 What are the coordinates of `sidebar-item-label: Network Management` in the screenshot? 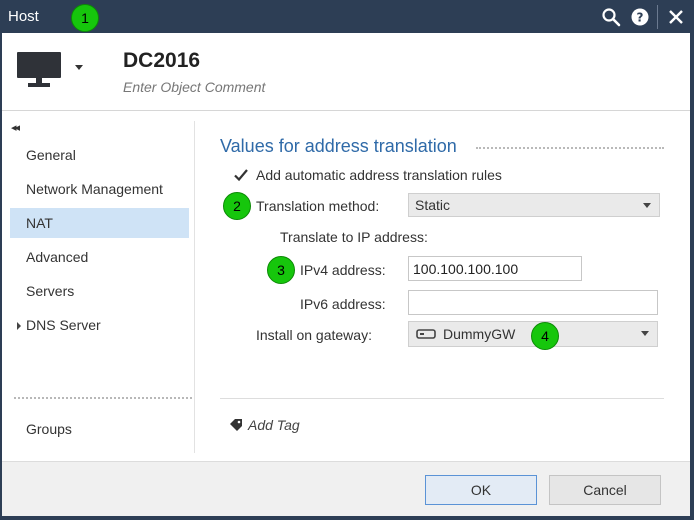 It's located at (94, 189).